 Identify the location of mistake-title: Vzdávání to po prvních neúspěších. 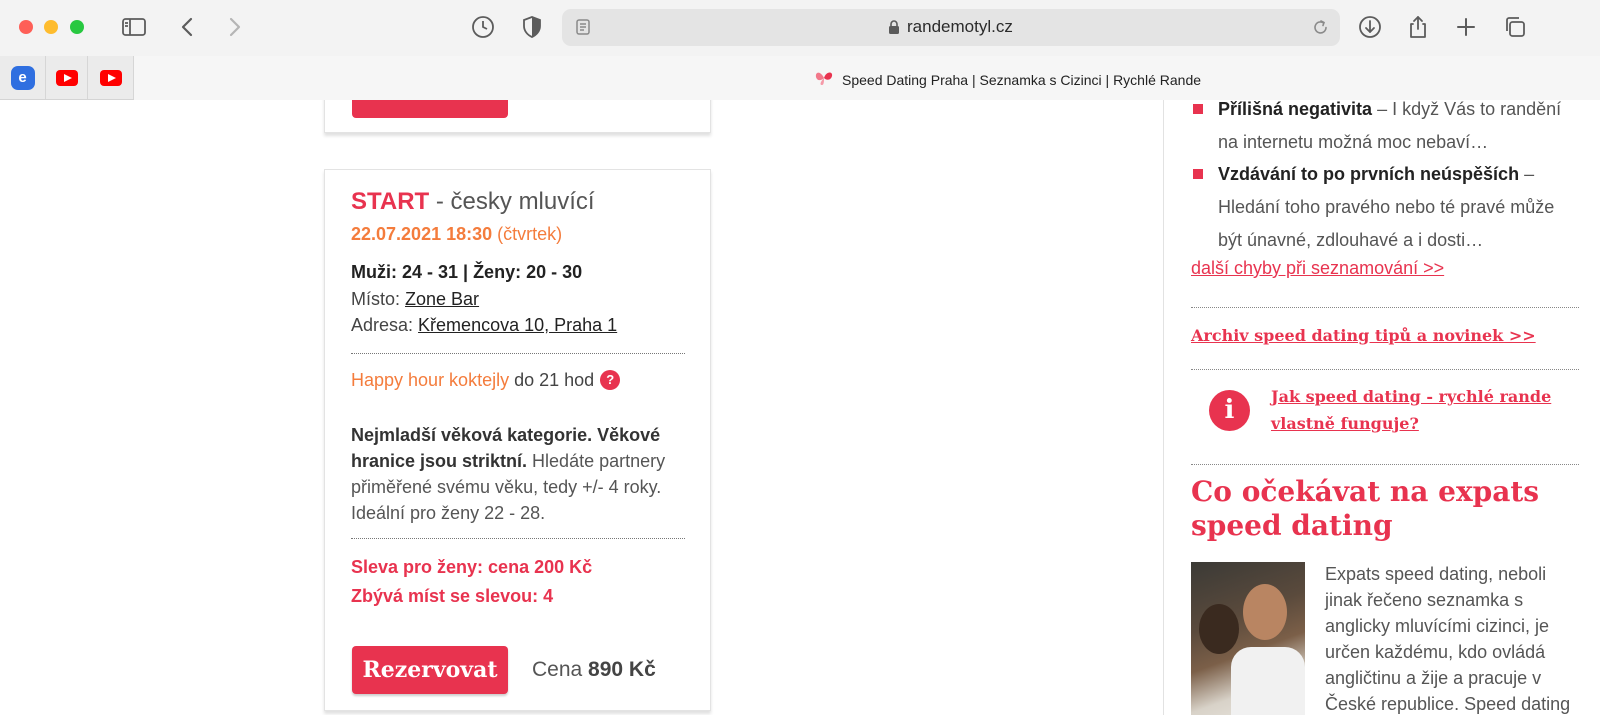
(1369, 174).